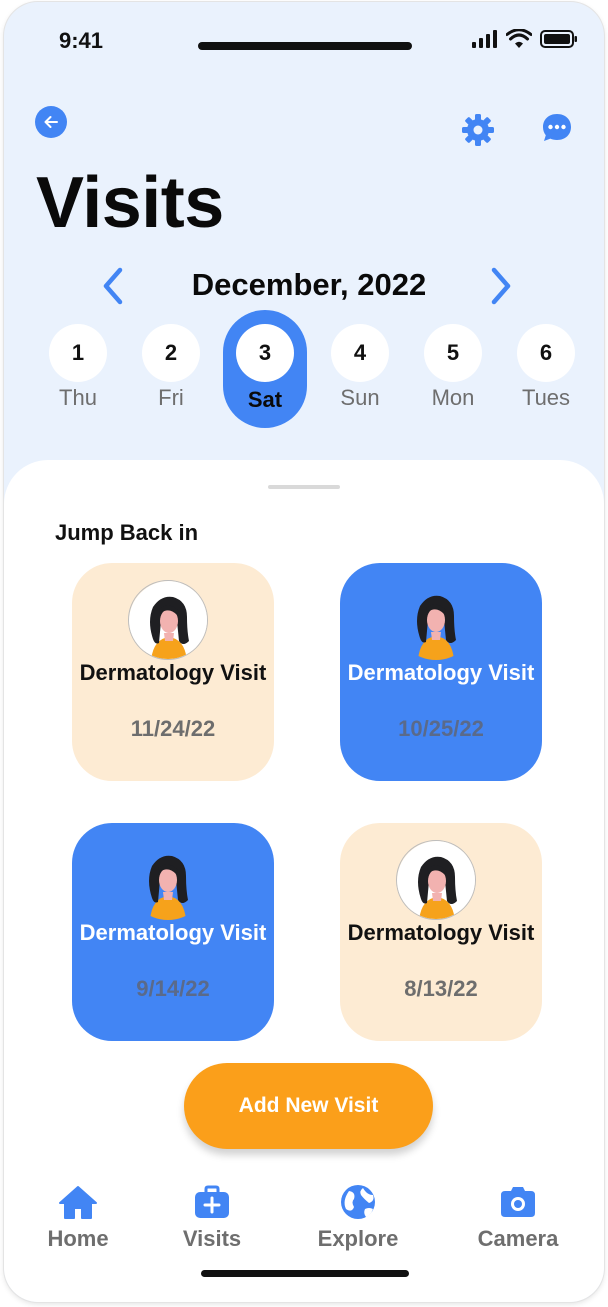 This screenshot has height=1307, width=608. I want to click on globe-icon, so click(358, 1202).